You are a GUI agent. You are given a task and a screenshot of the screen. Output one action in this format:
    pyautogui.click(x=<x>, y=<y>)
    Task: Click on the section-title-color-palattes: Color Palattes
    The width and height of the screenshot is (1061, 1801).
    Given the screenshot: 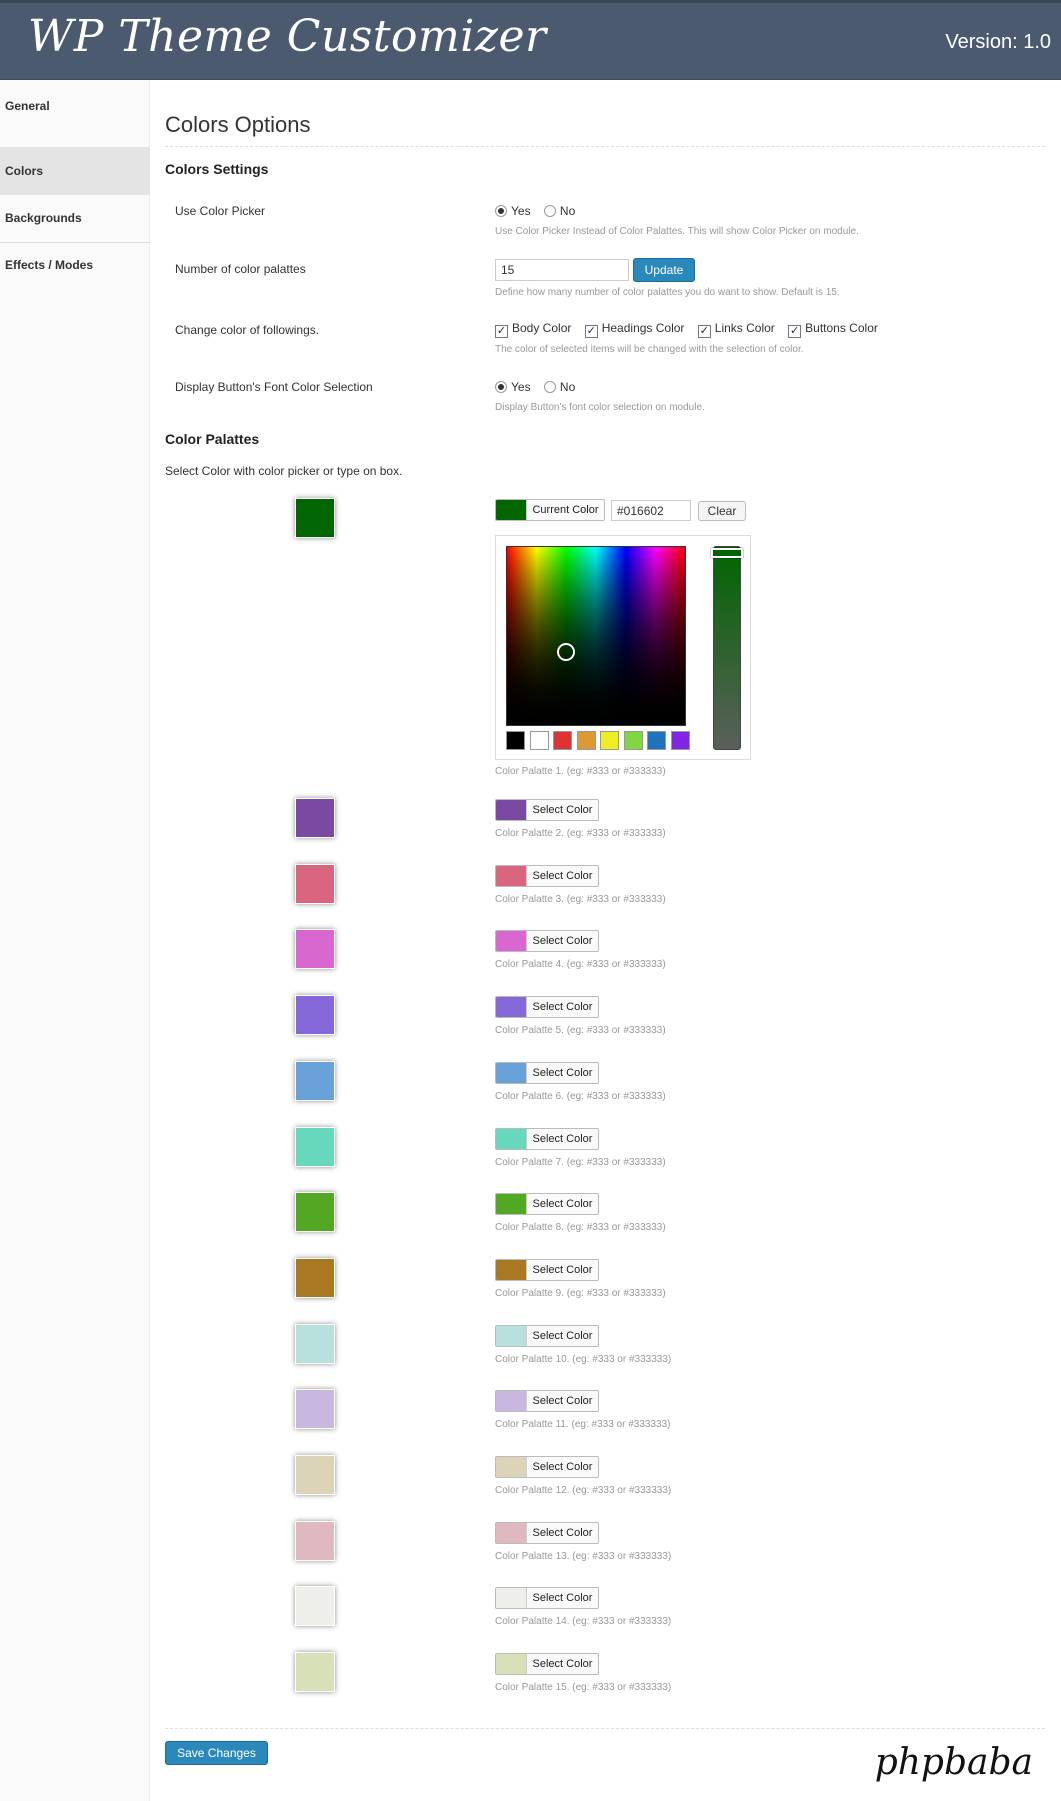 What is the action you would take?
    pyautogui.click(x=212, y=439)
    